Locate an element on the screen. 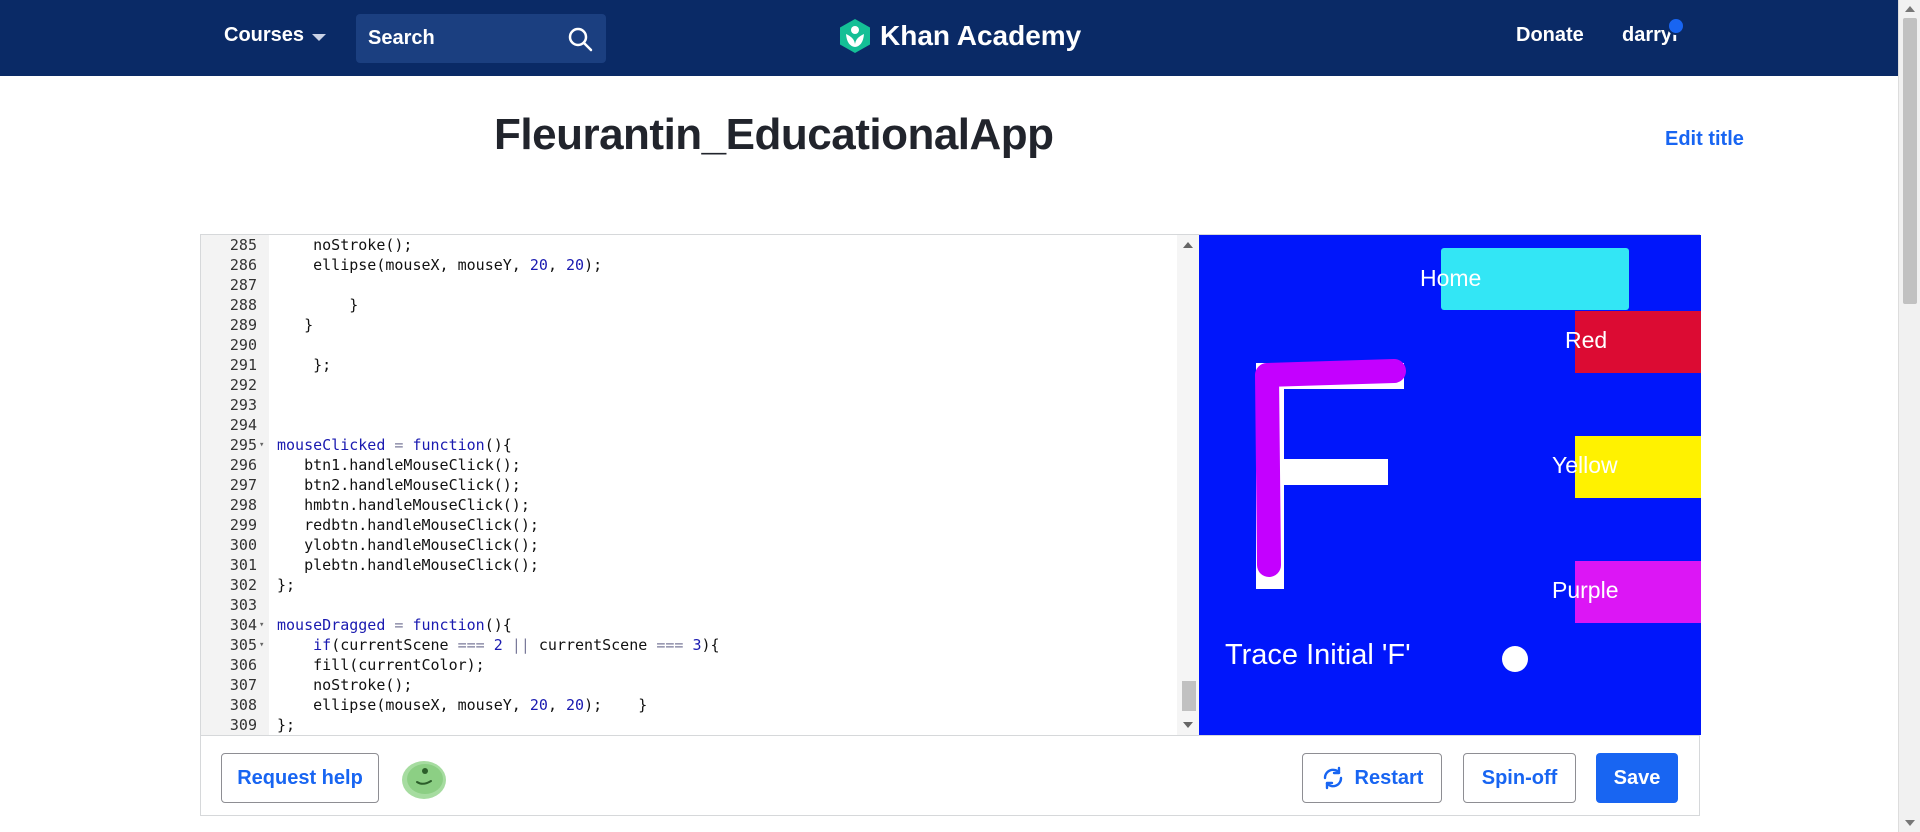  canvas-yellow-button: Yellow is located at coordinates (1585, 465).